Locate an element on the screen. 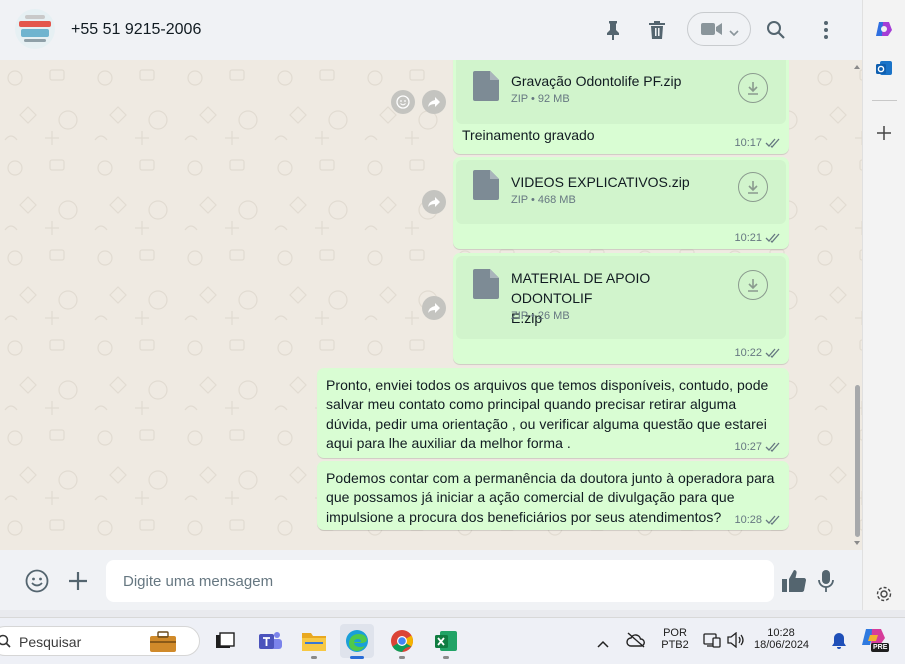 The width and height of the screenshot is (905, 664). message-time: 10:22 is located at coordinates (757, 353).